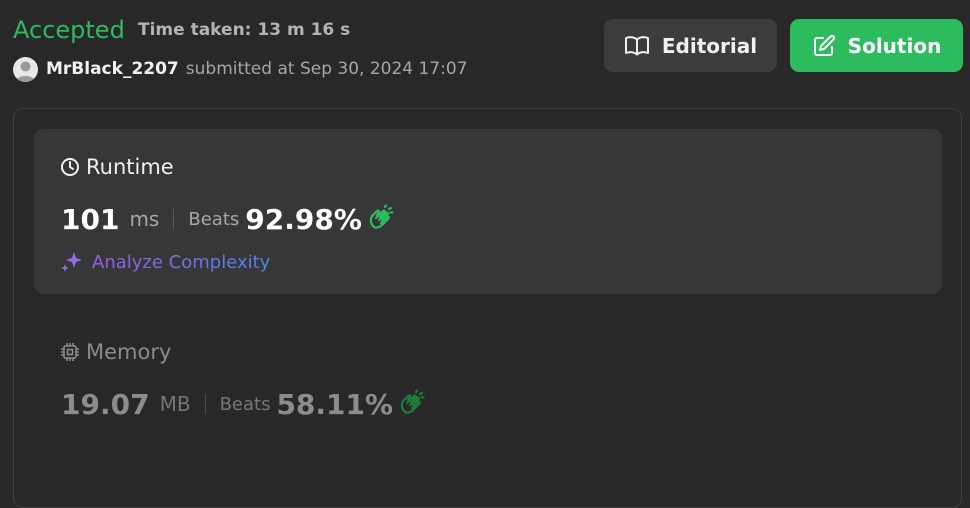 Image resolution: width=970 pixels, height=508 pixels. What do you see at coordinates (214, 219) in the screenshot?
I see `runtime-beats-label: Beats` at bounding box center [214, 219].